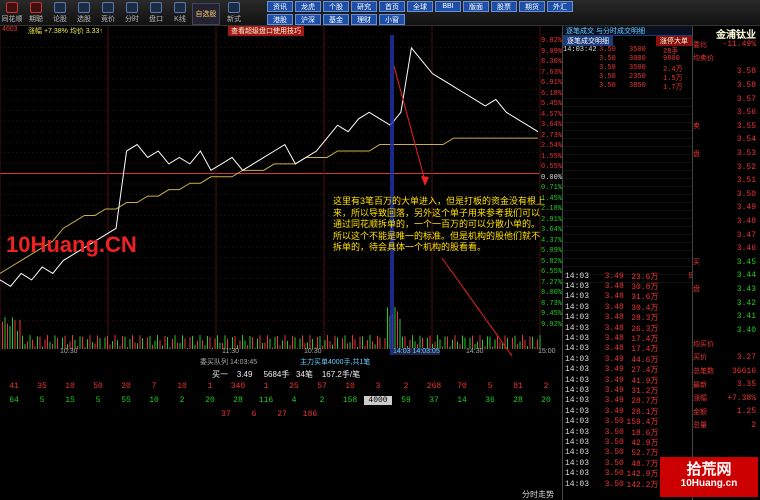 This screenshot has width=760, height=500. What do you see at coordinates (60, 12) in the screenshot?
I see `toolbar-btn-2: 论股` at bounding box center [60, 12].